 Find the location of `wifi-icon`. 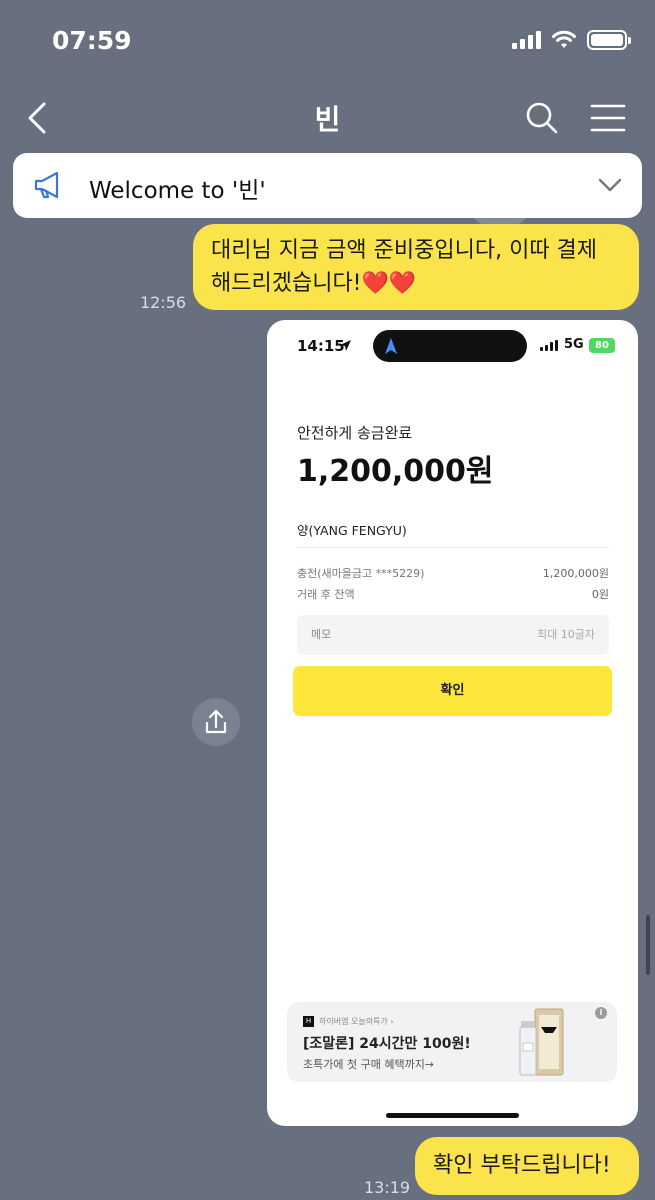

wifi-icon is located at coordinates (564, 39).